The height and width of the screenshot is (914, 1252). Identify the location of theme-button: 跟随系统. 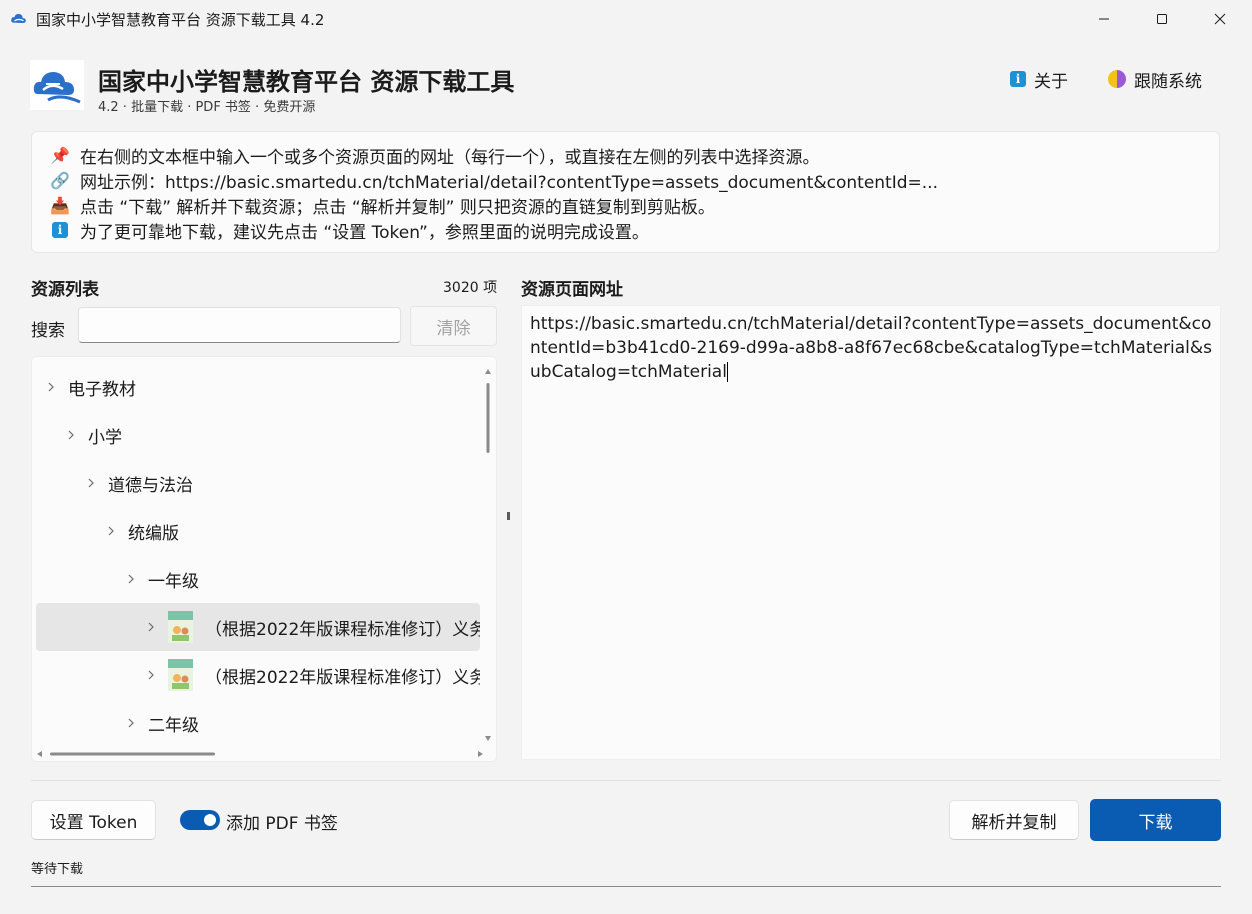
(1155, 80).